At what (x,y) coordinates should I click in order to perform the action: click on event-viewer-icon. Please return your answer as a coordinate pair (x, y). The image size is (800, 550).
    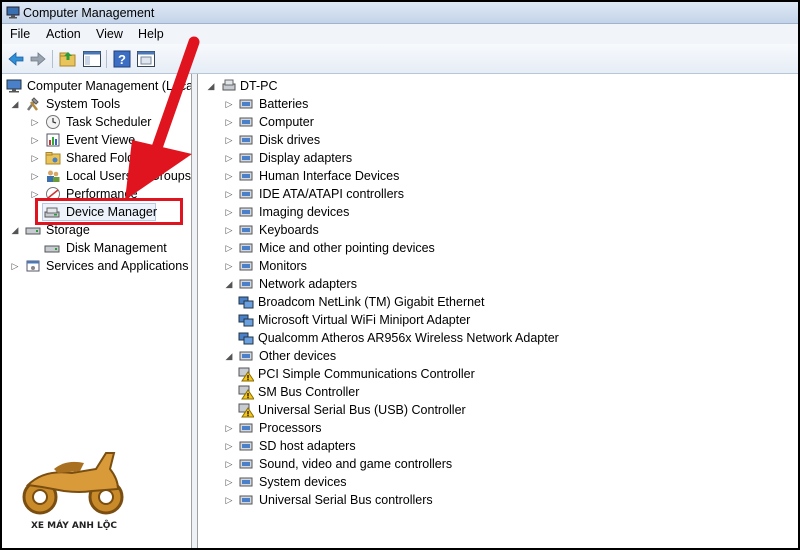
    Looking at the image, I should click on (53, 140).